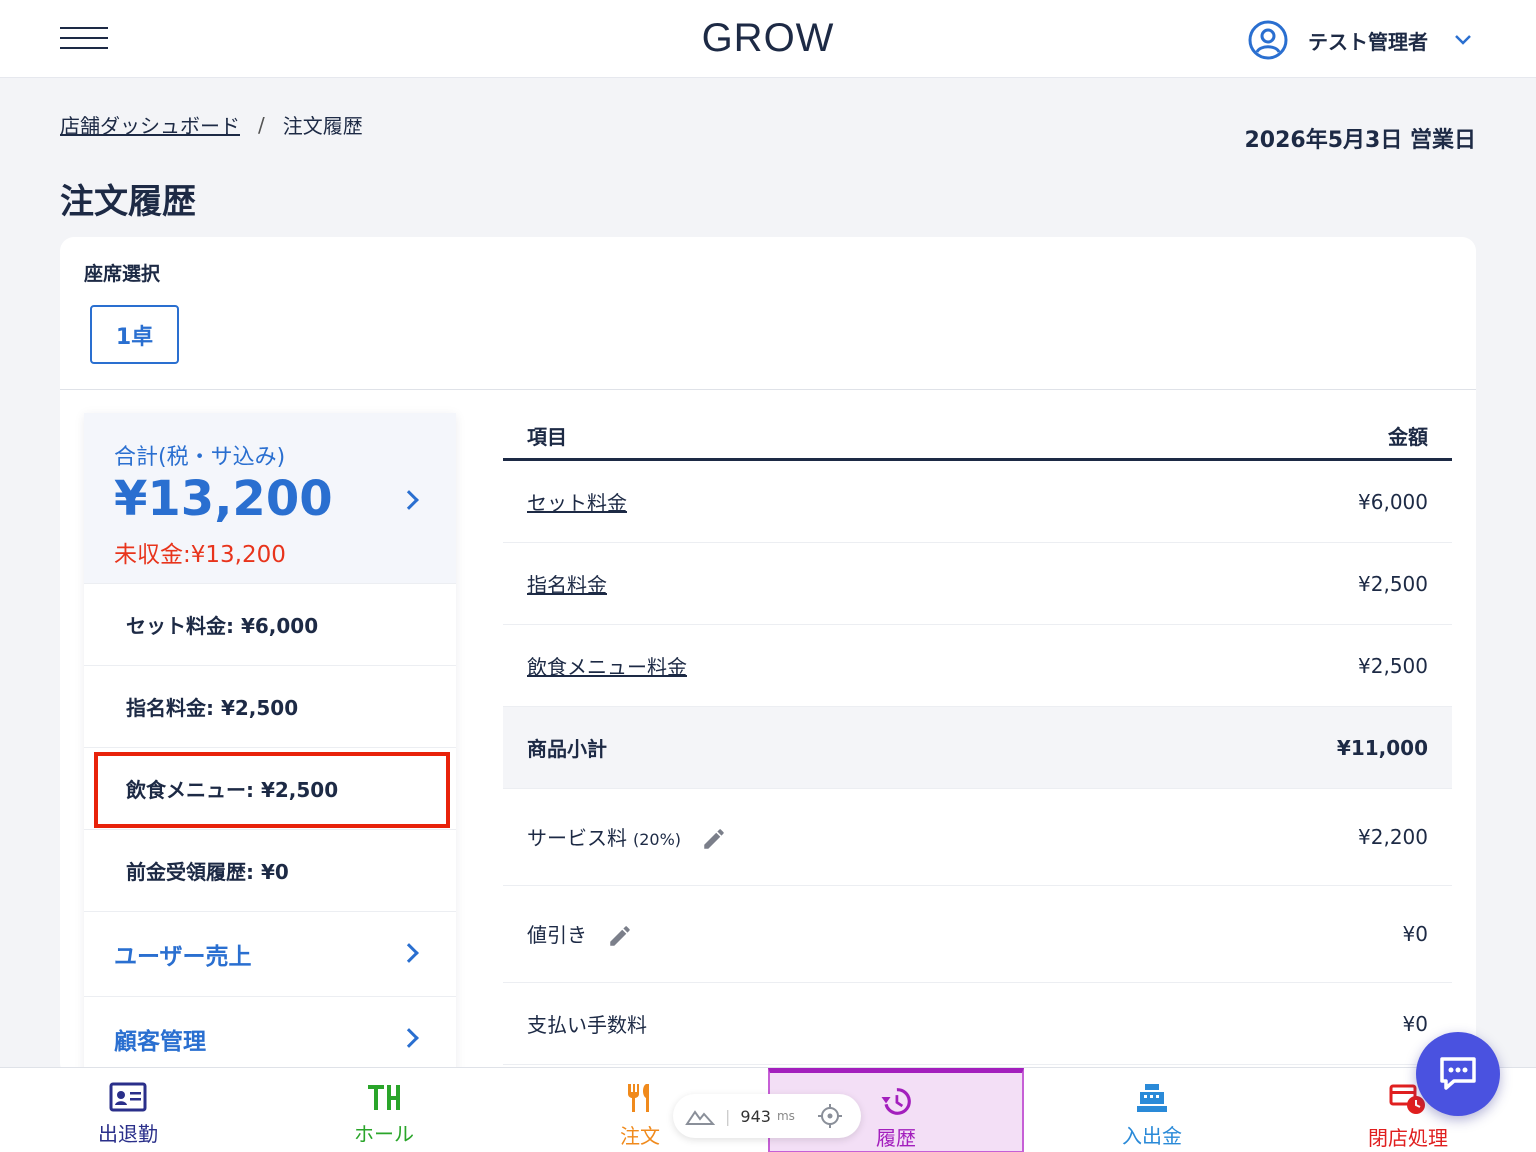 The width and height of the screenshot is (1536, 1152). I want to click on table-row: 指名料金 ¥2,500, so click(977, 584).